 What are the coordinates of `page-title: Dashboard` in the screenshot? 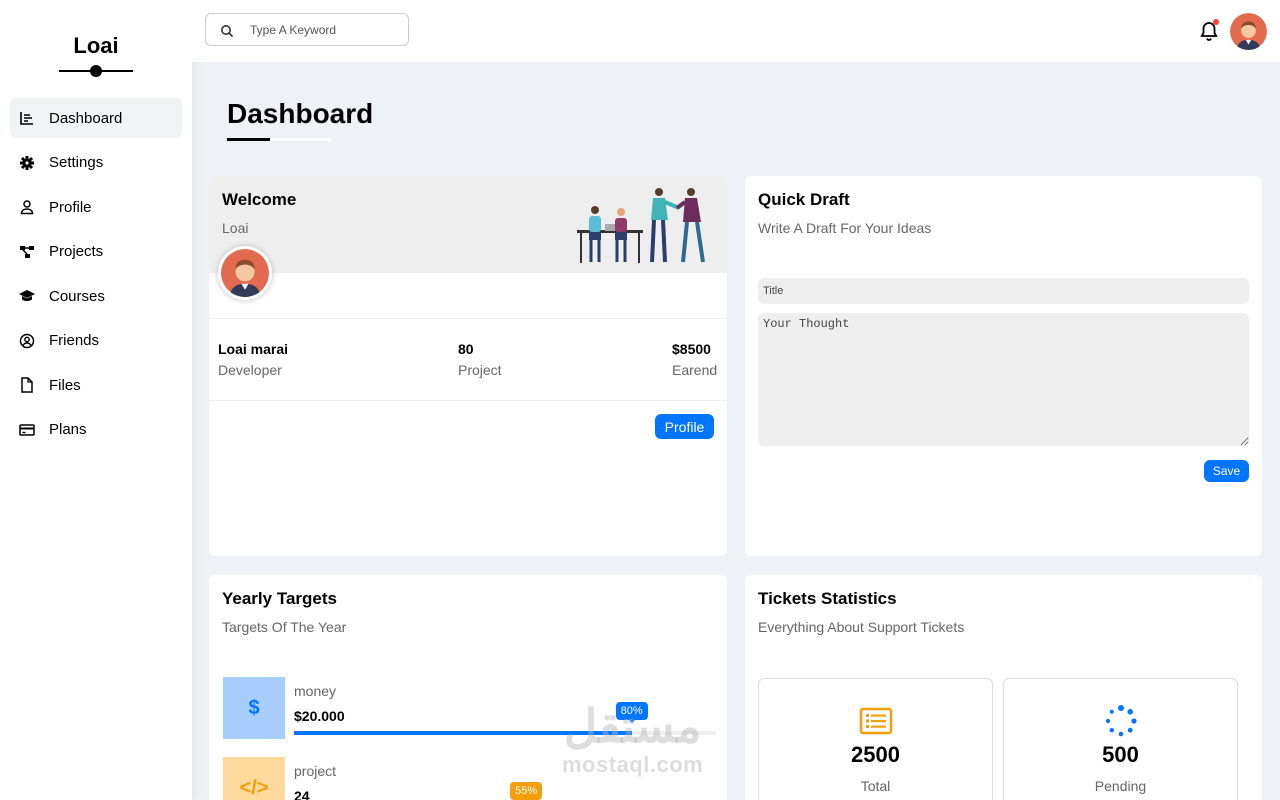 It's located at (300, 113).